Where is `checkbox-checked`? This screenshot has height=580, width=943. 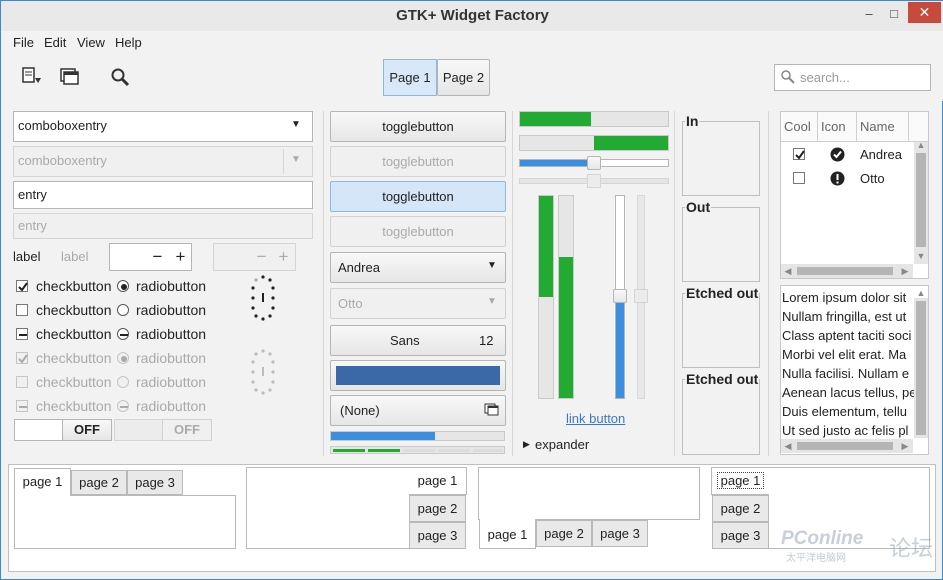
checkbox-checked is located at coordinates (22, 286).